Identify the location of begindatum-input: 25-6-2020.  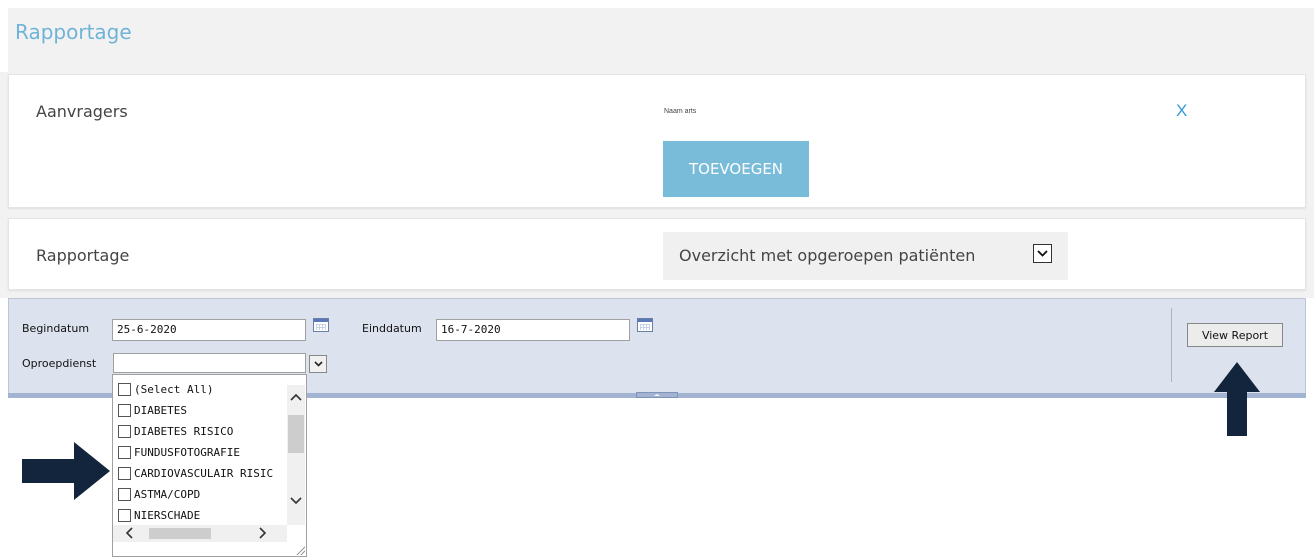
(209, 330).